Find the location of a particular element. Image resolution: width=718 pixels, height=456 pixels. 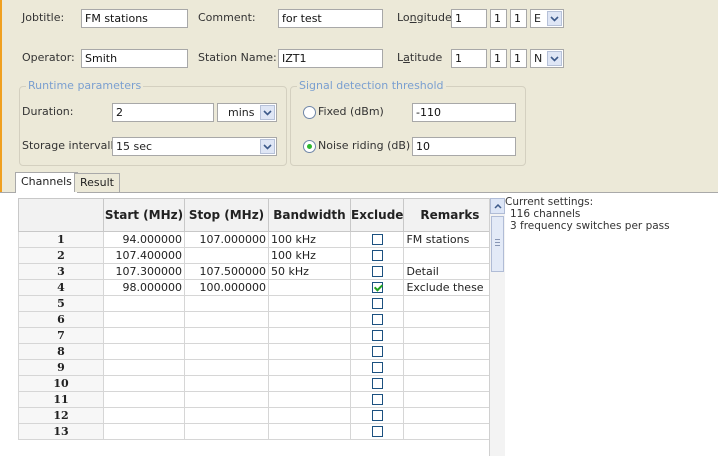

start-cell: 98.000000 is located at coordinates (144, 287).